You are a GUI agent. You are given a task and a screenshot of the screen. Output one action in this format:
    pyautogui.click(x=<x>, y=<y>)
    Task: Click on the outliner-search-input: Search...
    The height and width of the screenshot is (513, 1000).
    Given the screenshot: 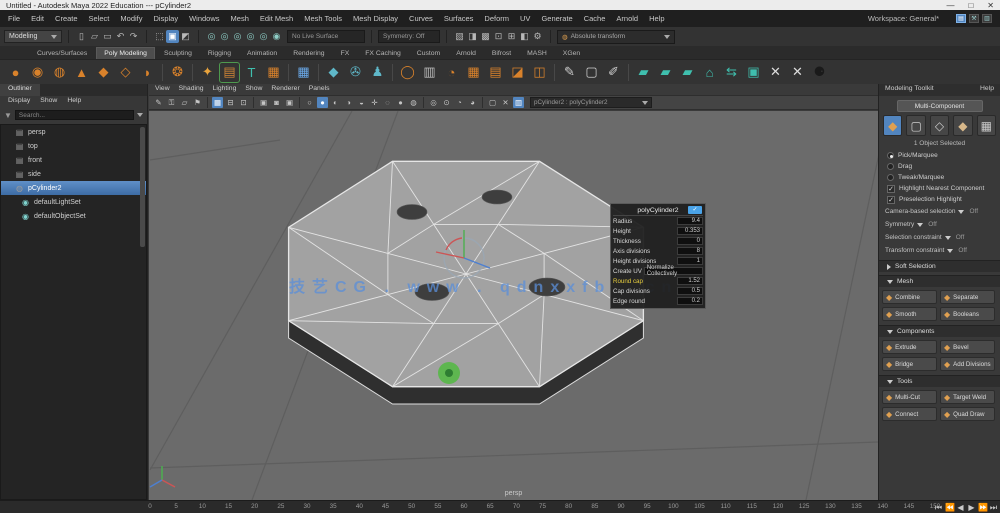 What is the action you would take?
    pyautogui.click(x=74, y=115)
    